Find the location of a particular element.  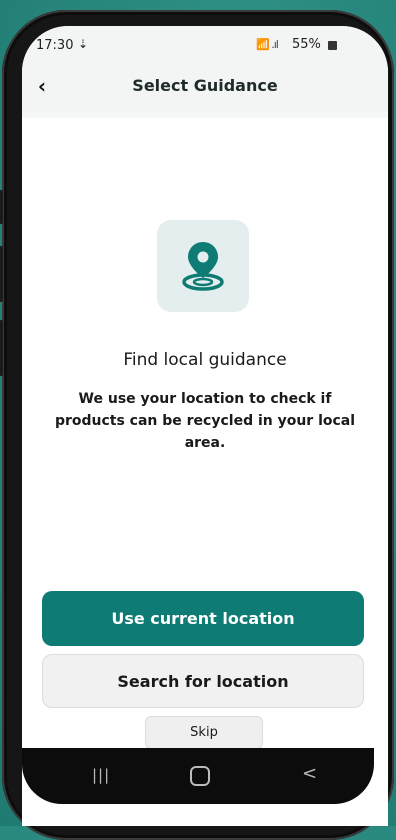

header-divider is located at coordinates (205, 115).